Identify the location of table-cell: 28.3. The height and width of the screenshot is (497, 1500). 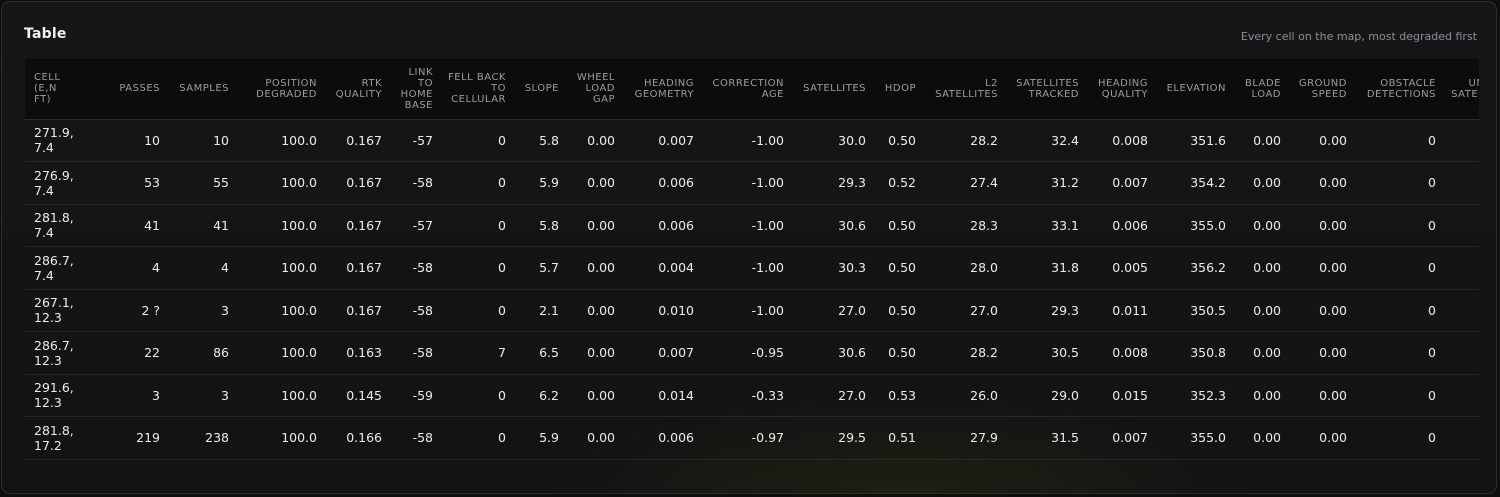
(984, 225).